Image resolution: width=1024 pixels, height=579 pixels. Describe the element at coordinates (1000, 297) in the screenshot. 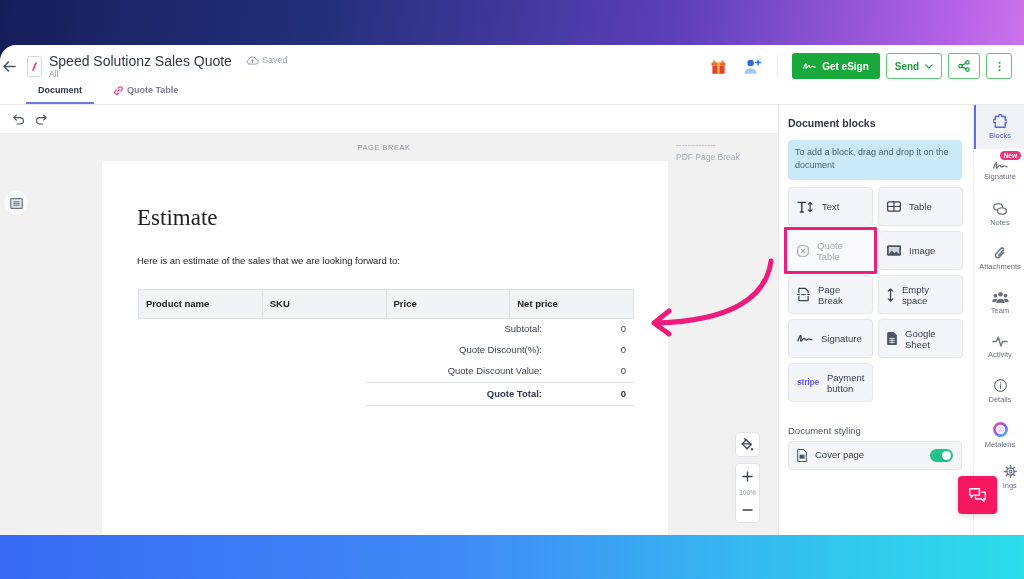

I see `people-icon` at that location.